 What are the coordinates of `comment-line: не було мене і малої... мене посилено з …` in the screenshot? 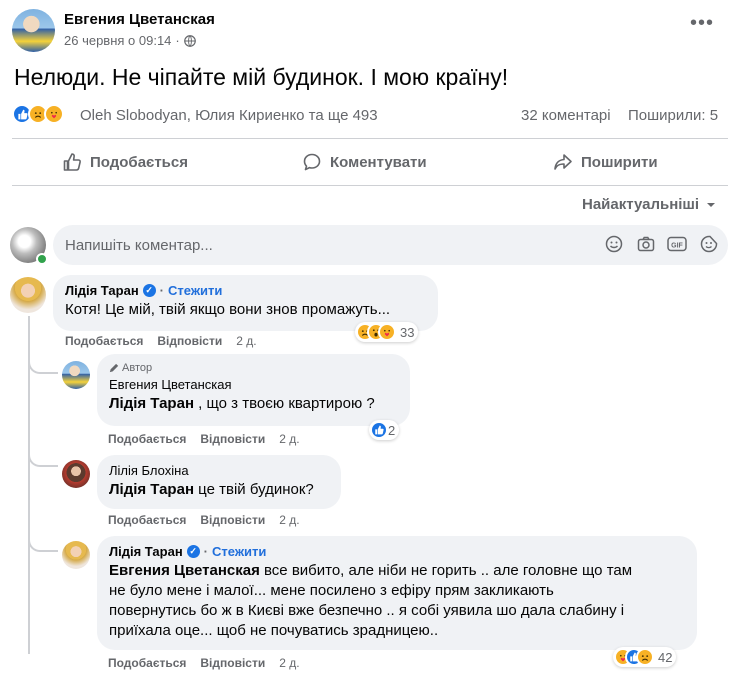 It's located at (331, 590).